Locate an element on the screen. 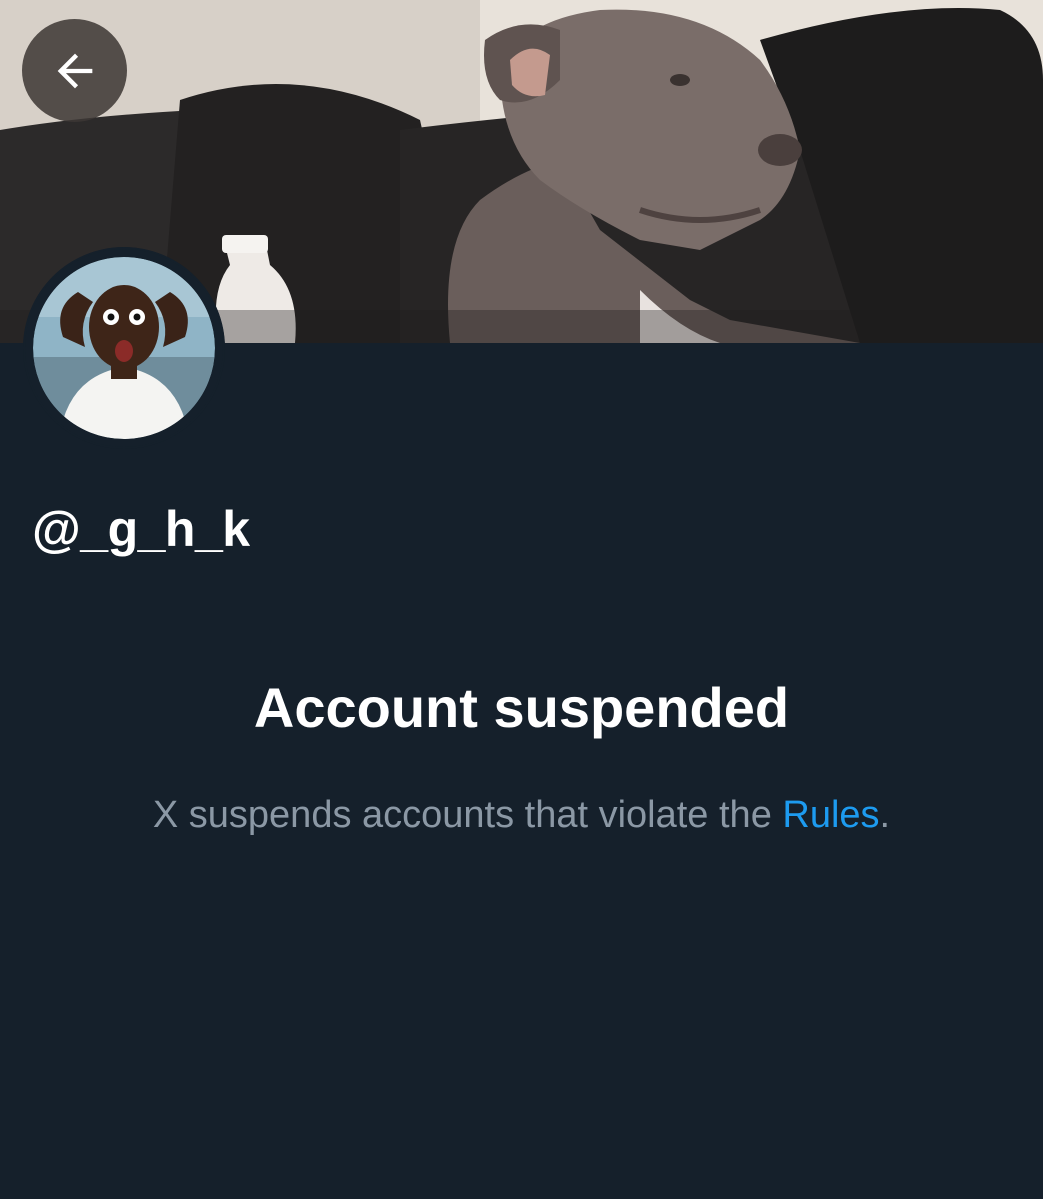  suspension-title: Account suspended is located at coordinates (521, 707).